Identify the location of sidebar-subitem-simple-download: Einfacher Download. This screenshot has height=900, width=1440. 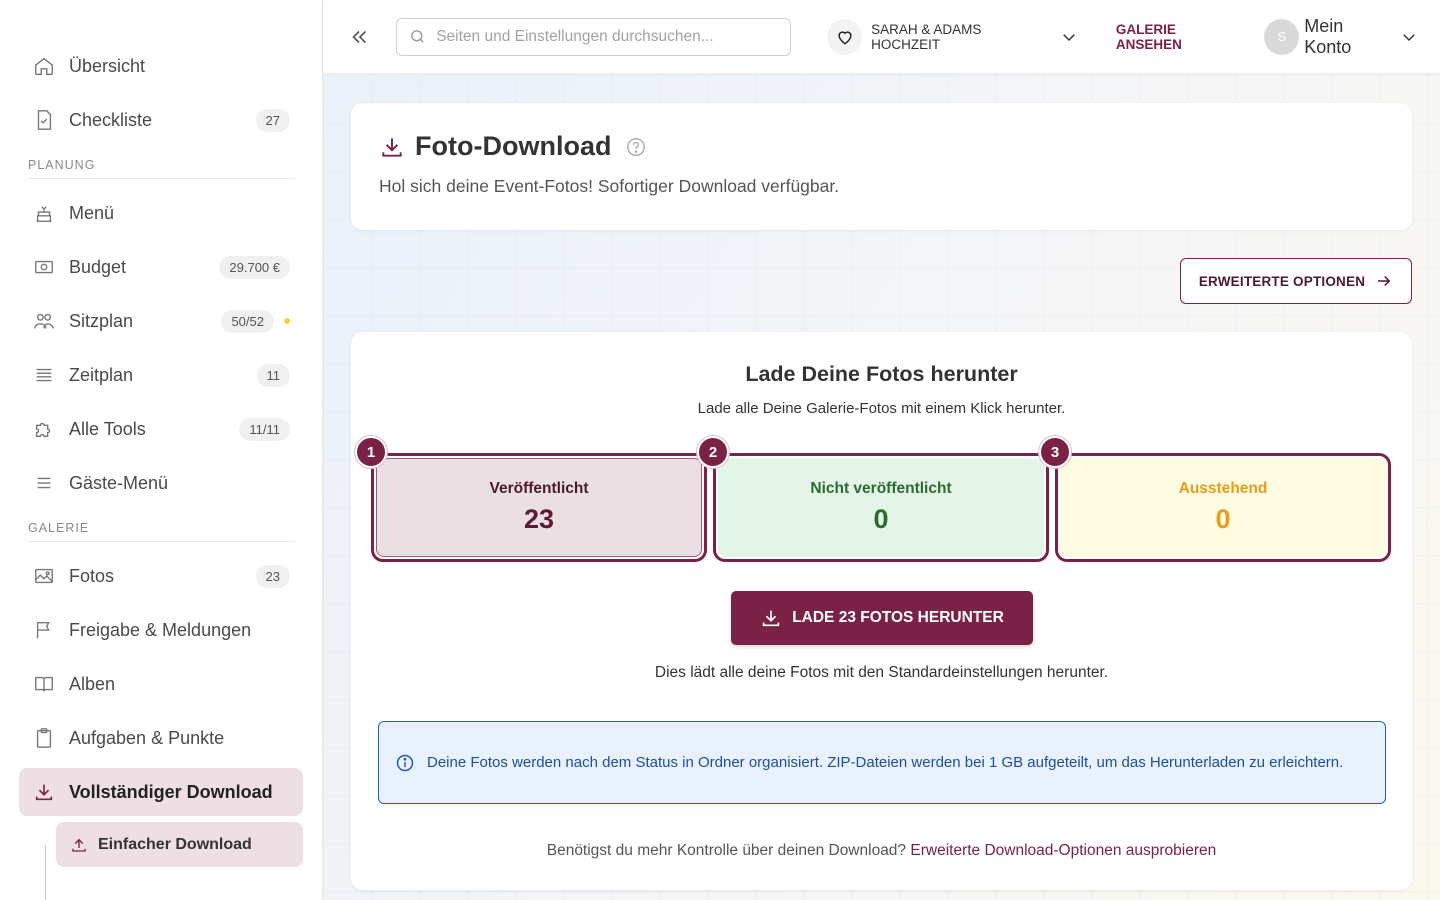
(179, 844).